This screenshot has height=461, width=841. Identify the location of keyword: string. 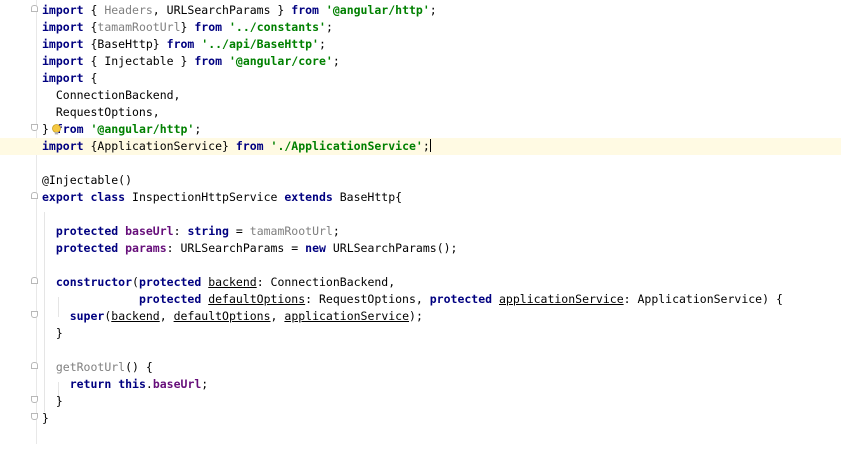
(208, 231).